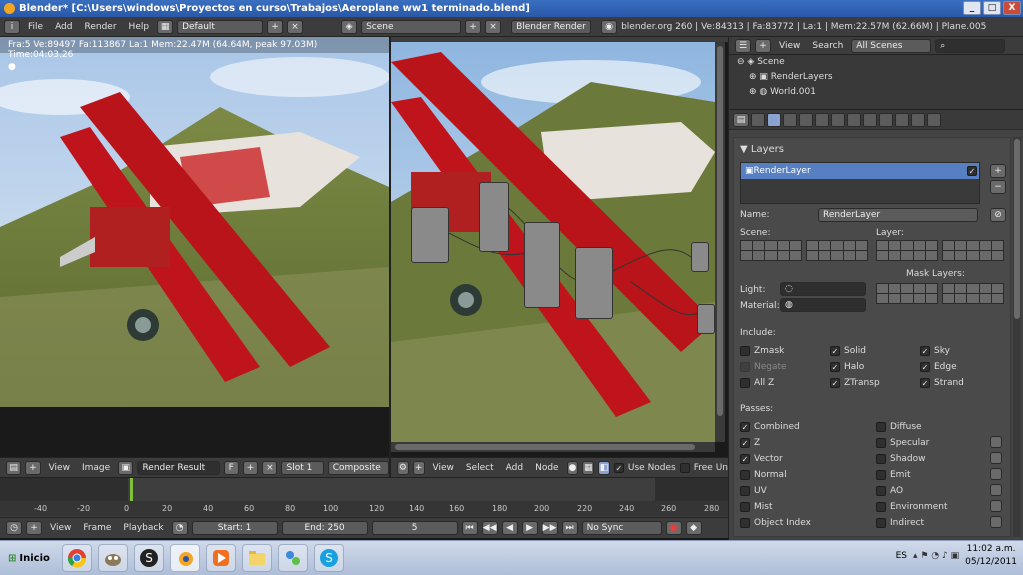 This screenshot has width=1023, height=575. What do you see at coordinates (165, 26) in the screenshot?
I see `screen-layout-icon: ▦` at bounding box center [165, 26].